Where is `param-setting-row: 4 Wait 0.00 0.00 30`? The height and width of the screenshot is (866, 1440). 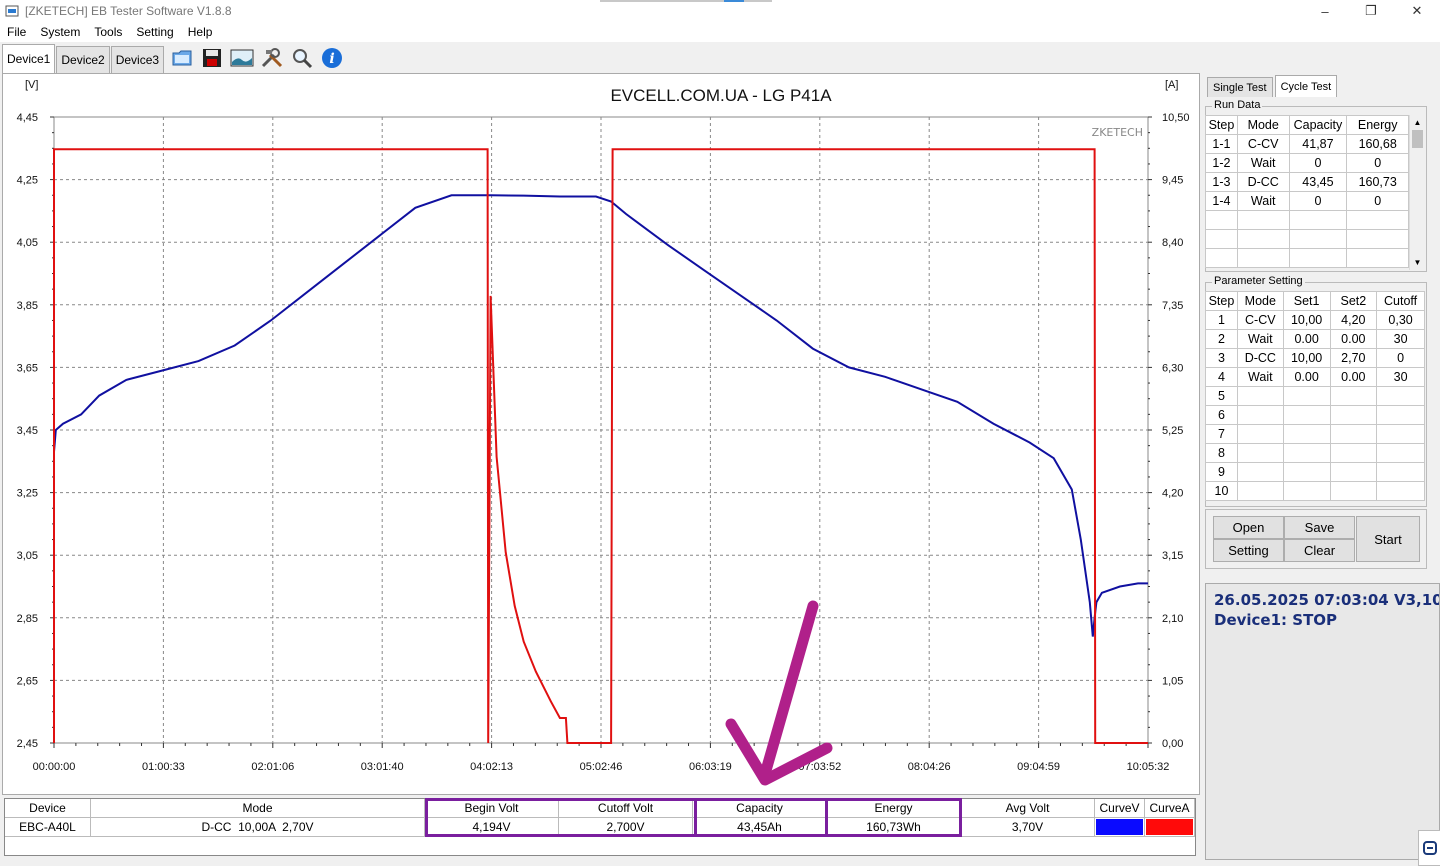
param-setting-row: 4 Wait 0.00 0.00 30 is located at coordinates (1315, 377).